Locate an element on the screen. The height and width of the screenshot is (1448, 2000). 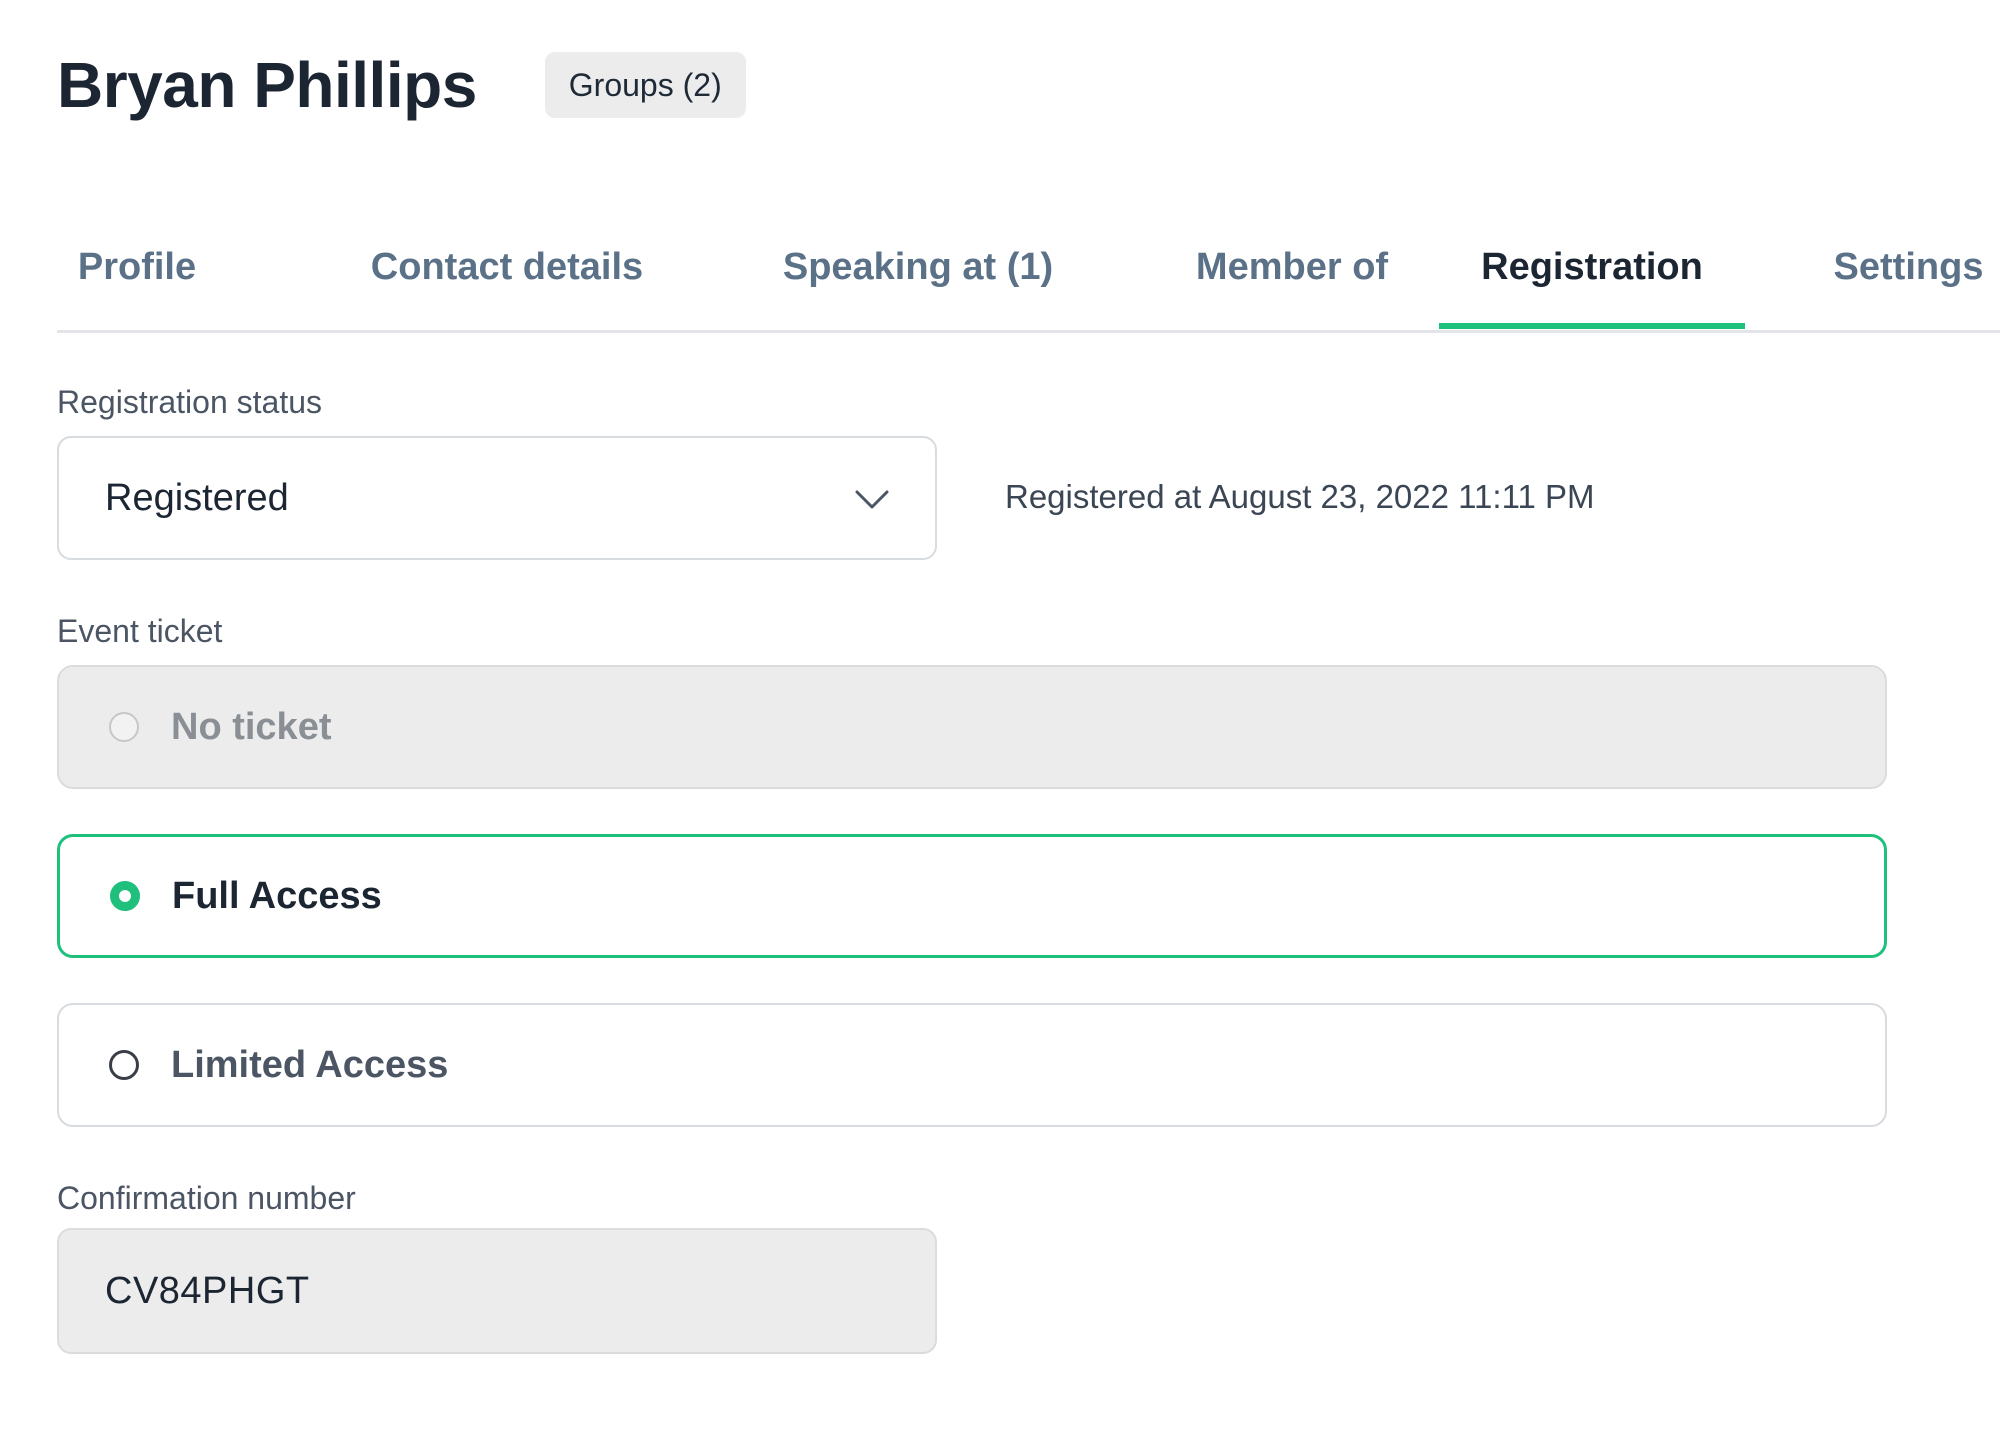
ticket-option-label: No ticket is located at coordinates (251, 726).